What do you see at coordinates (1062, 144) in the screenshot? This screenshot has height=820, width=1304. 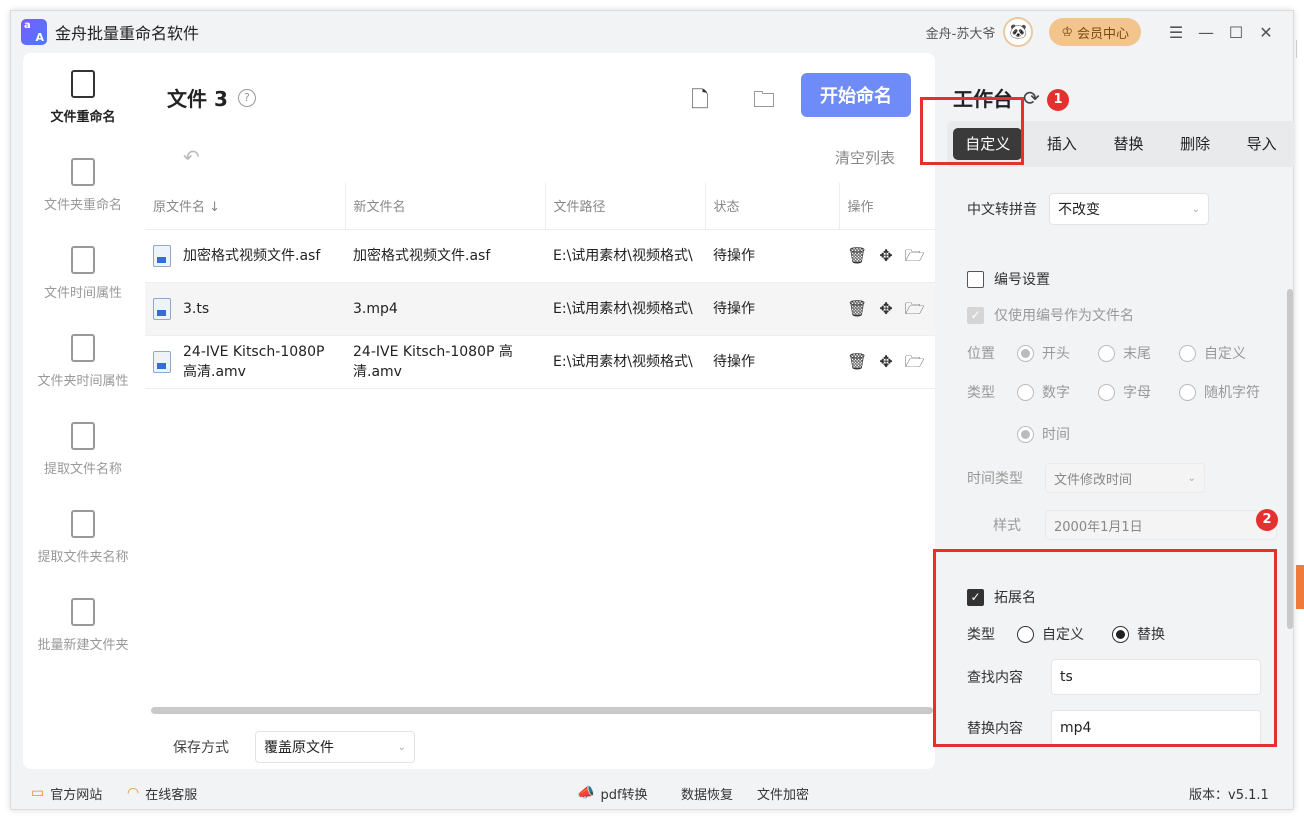 I see `tab-insert: 插入` at bounding box center [1062, 144].